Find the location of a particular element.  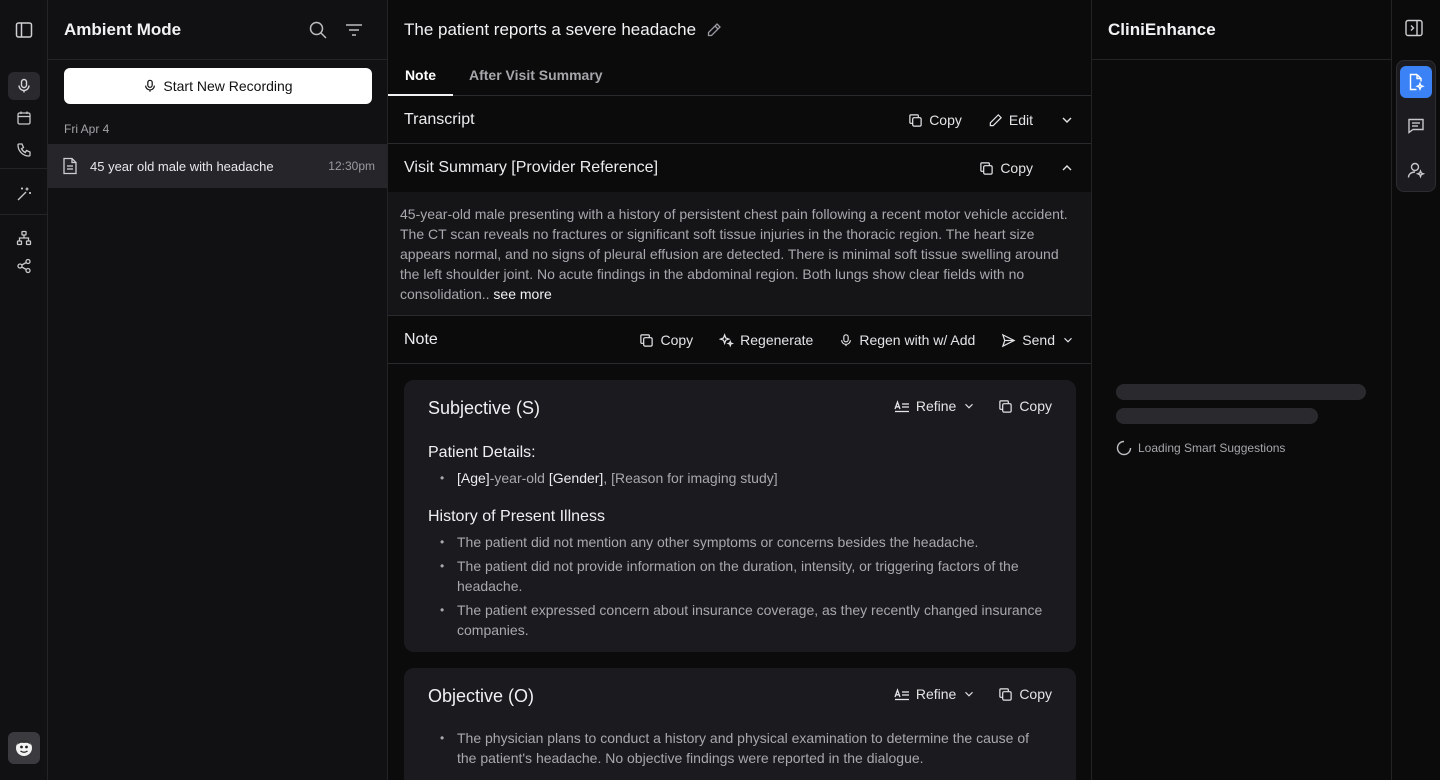

tool-group is located at coordinates (1416, 126).